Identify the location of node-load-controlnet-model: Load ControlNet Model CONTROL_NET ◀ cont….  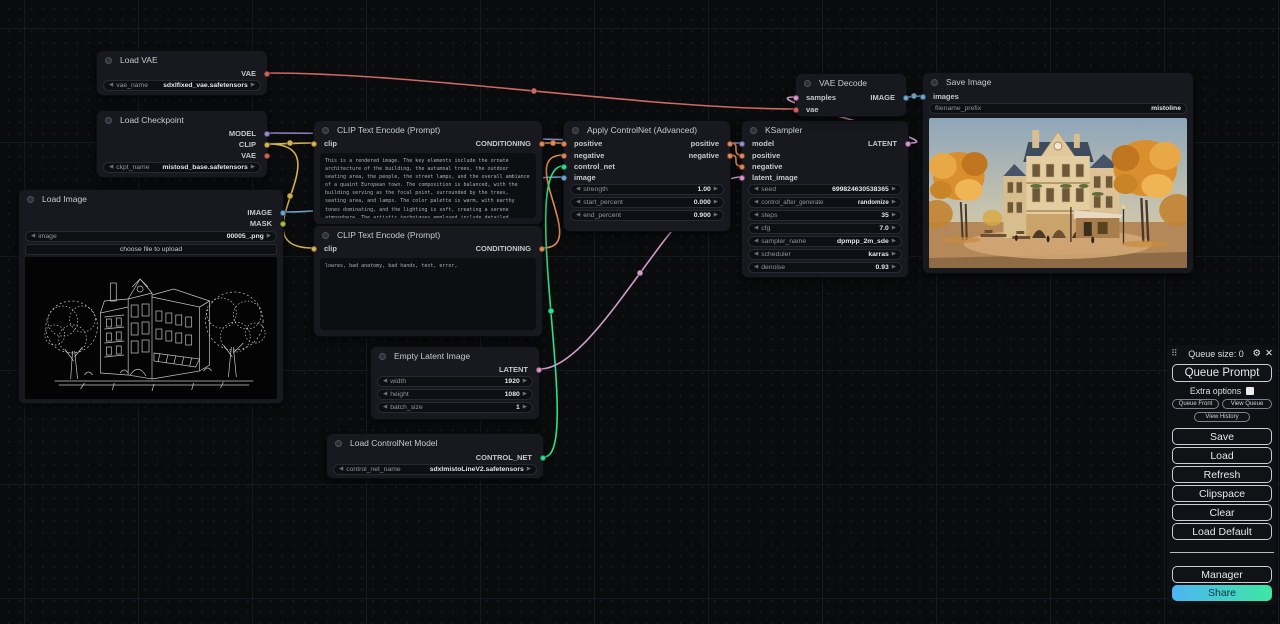
(436, 456).